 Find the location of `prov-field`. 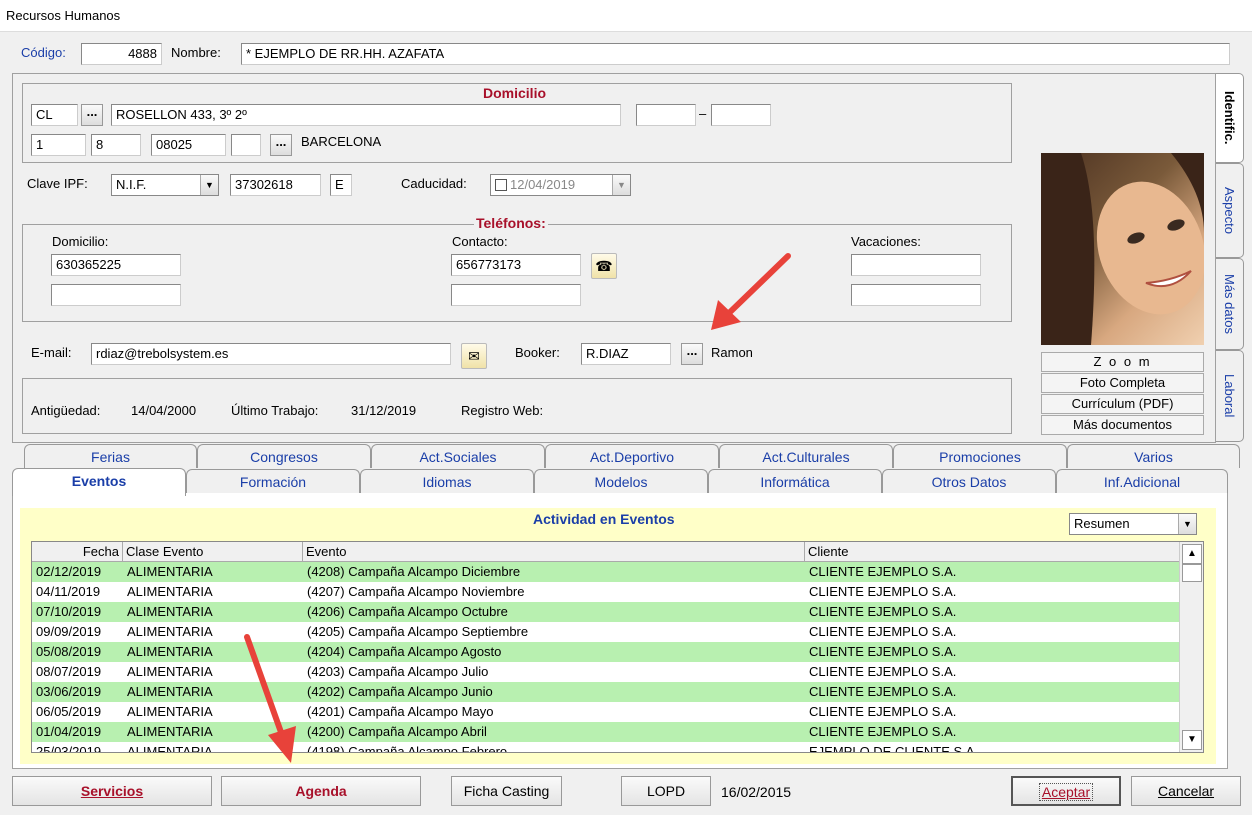

prov-field is located at coordinates (246, 145).